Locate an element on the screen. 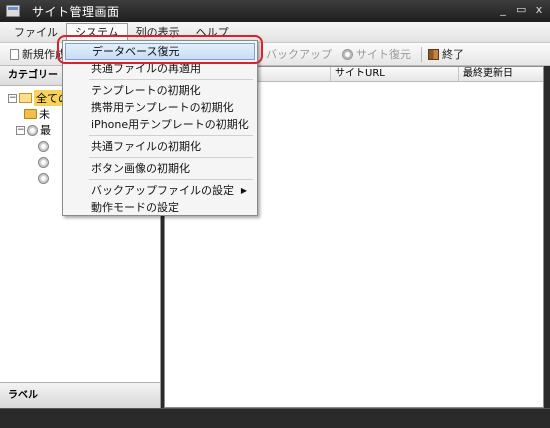 The width and height of the screenshot is (550, 428). restore-button: ▭ is located at coordinates (521, 9).